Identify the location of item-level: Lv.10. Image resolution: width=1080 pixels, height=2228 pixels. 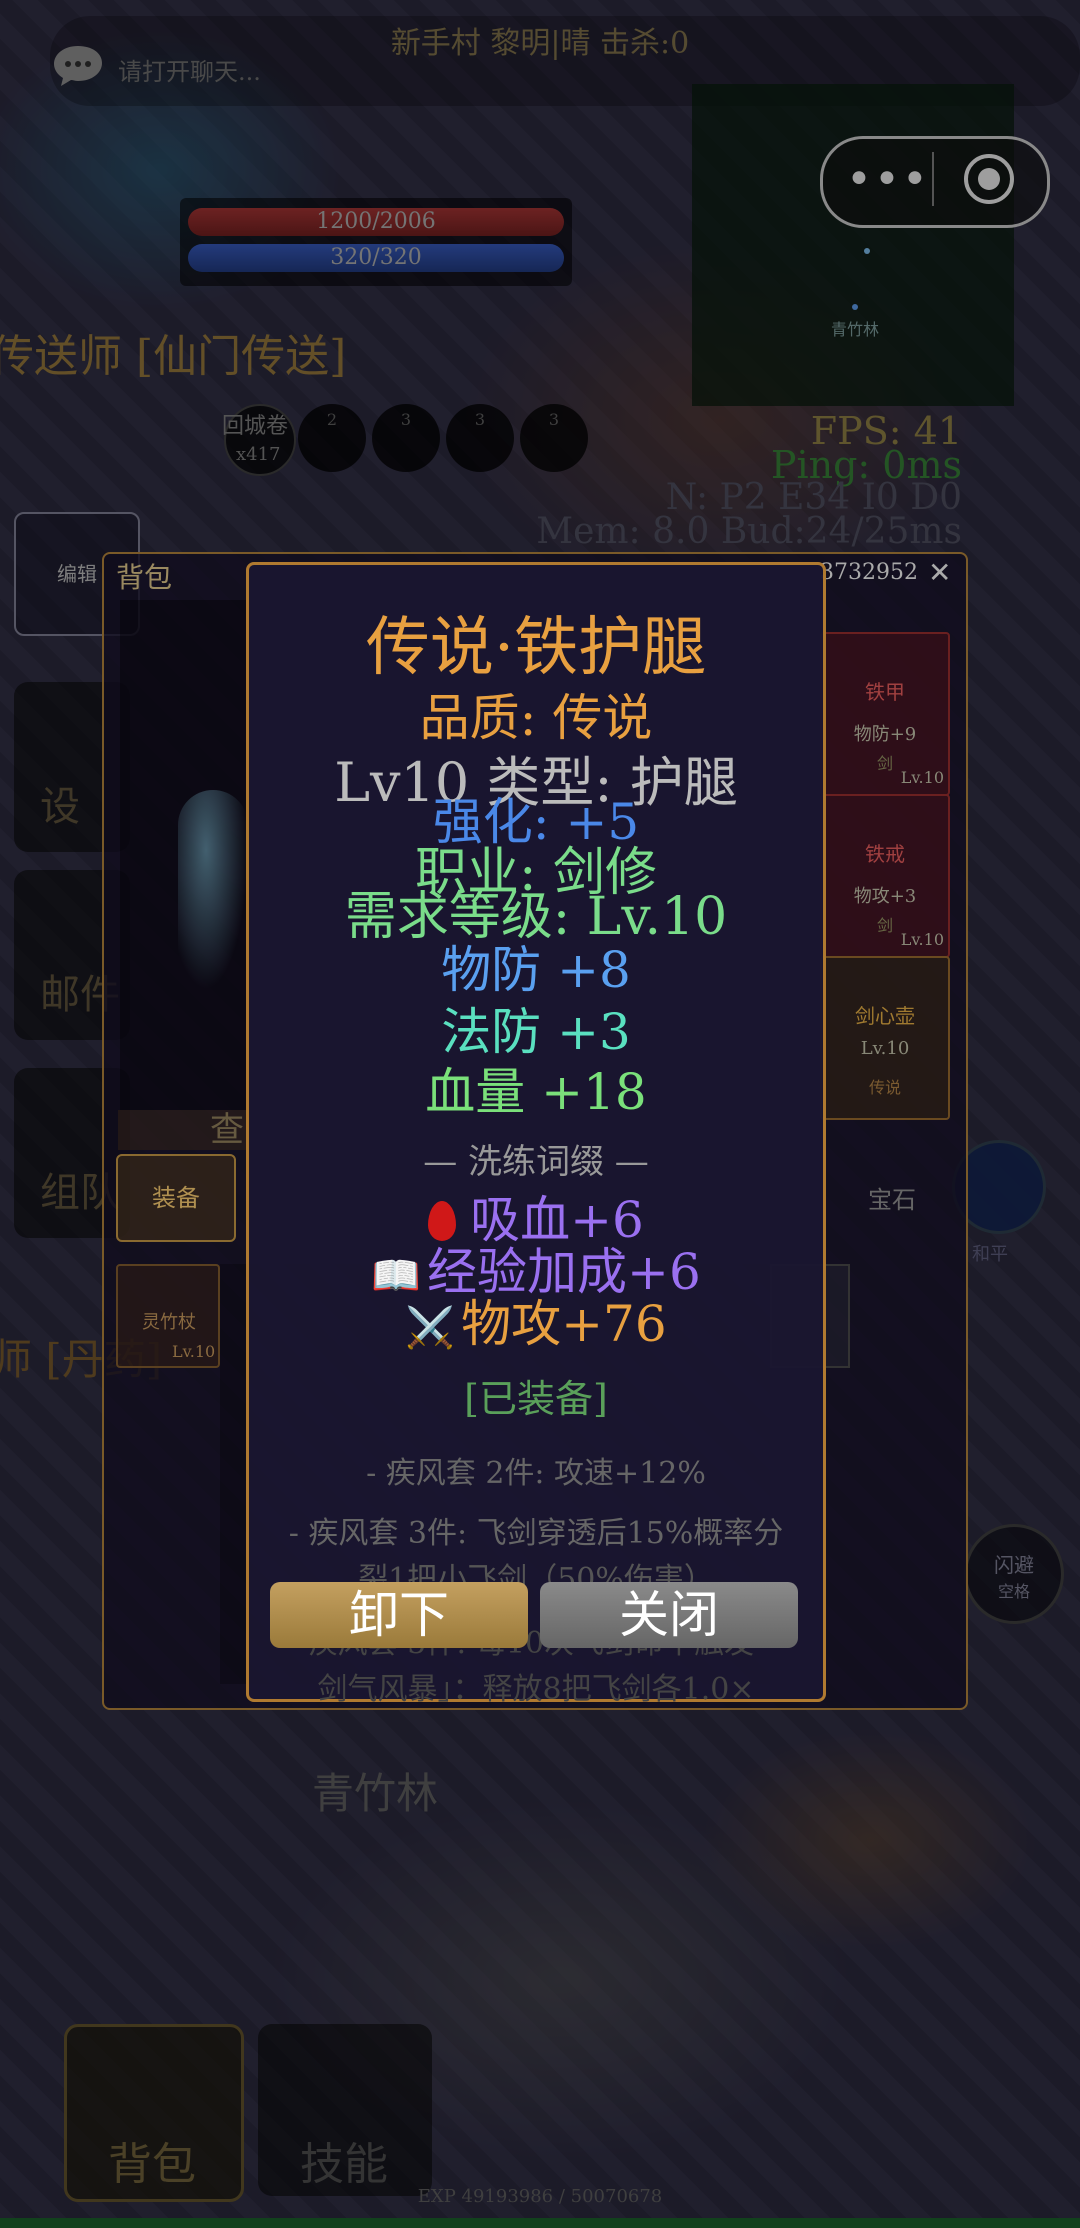
(194, 1351).